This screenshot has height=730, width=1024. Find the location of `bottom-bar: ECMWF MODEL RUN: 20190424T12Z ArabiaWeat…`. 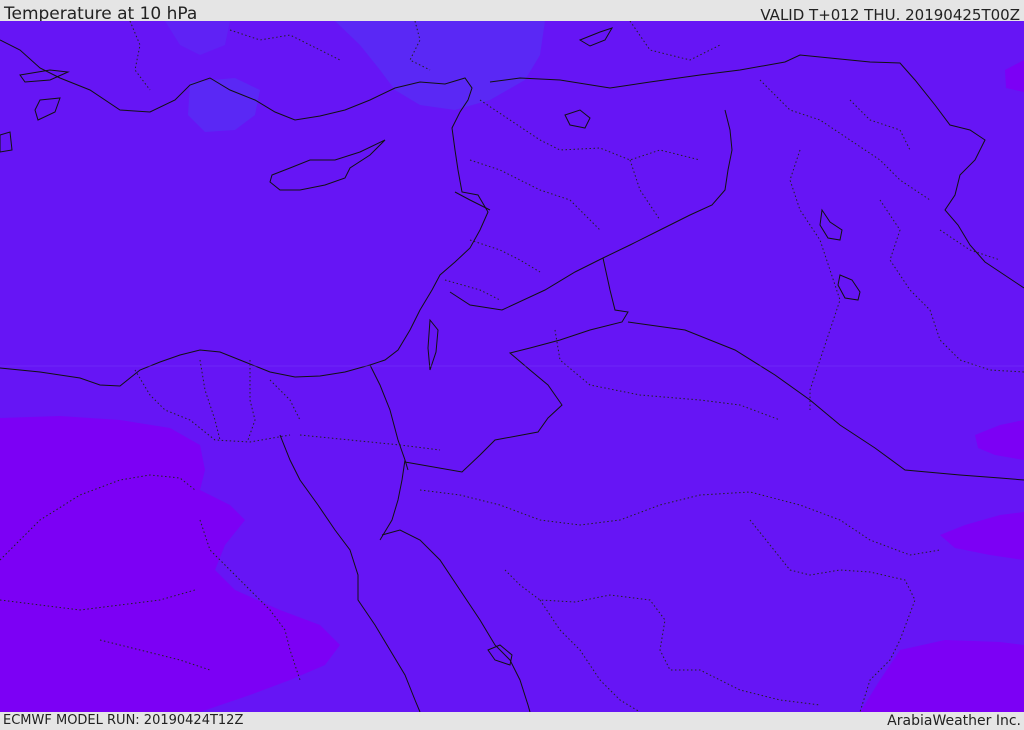

bottom-bar: ECMWF MODEL RUN: 20190424T12Z ArabiaWeat… is located at coordinates (512, 720).